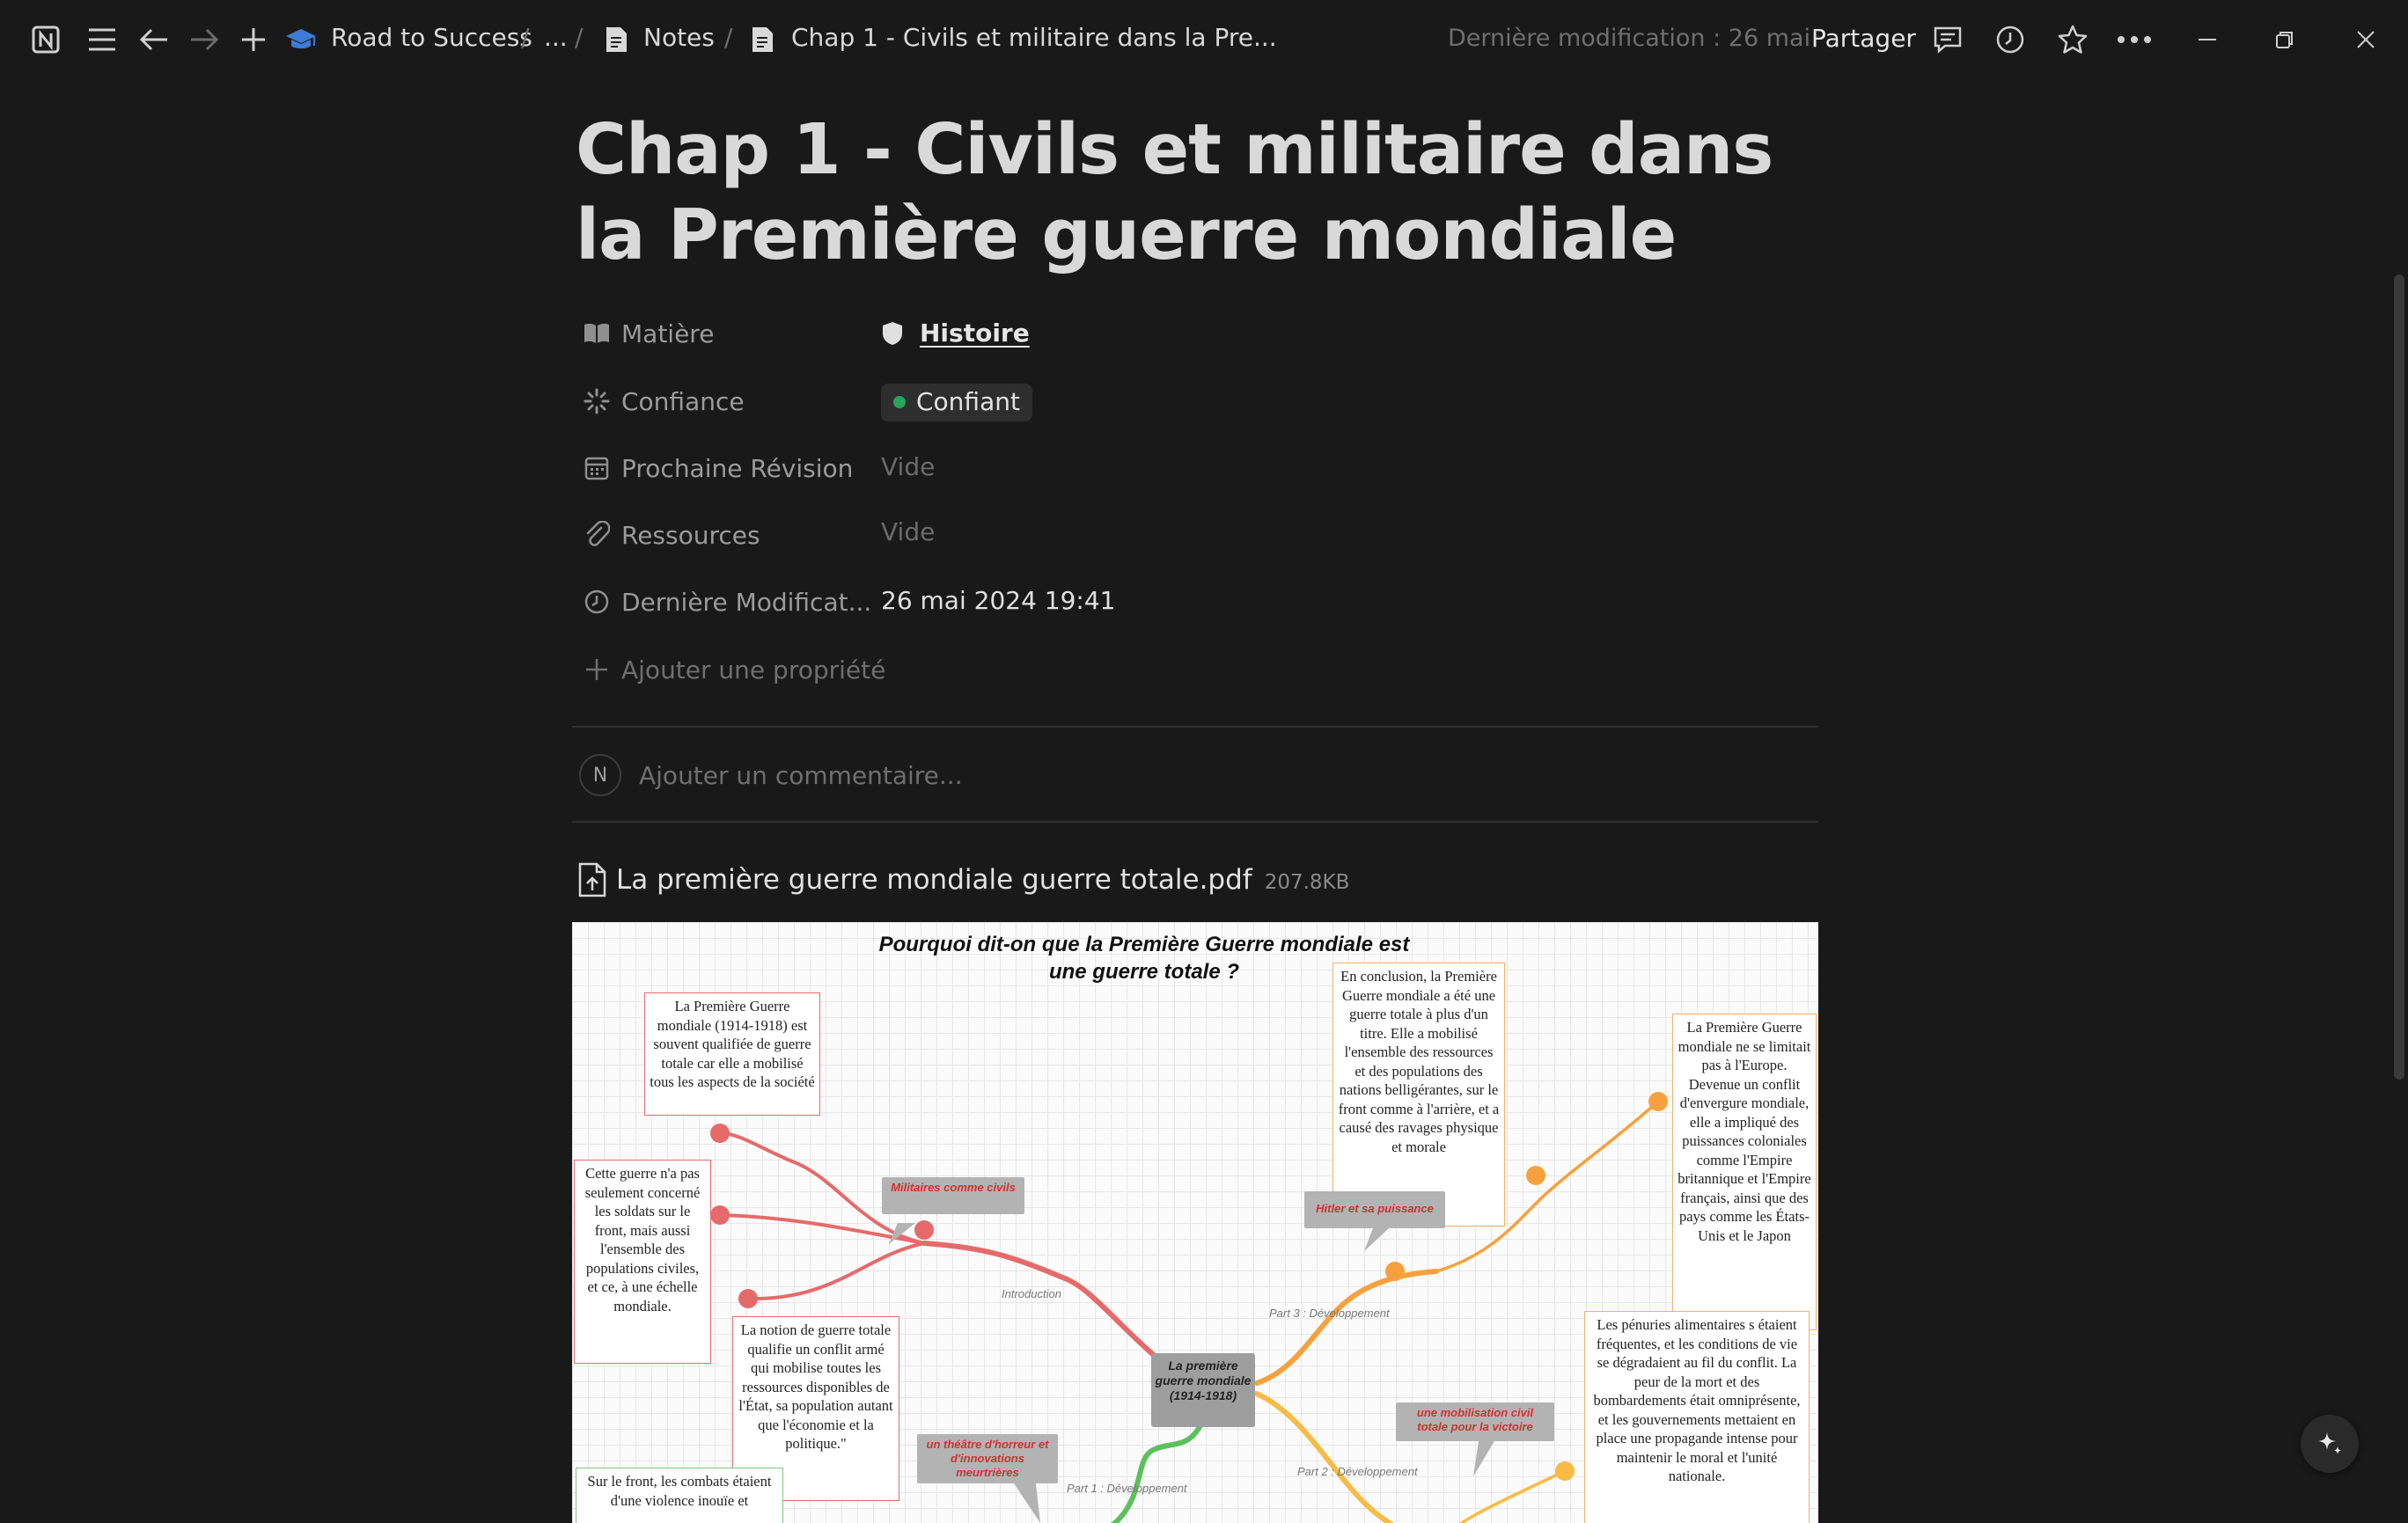  What do you see at coordinates (1357, 1471) in the screenshot?
I see `branch-label-part2: Part 2 : Développement` at bounding box center [1357, 1471].